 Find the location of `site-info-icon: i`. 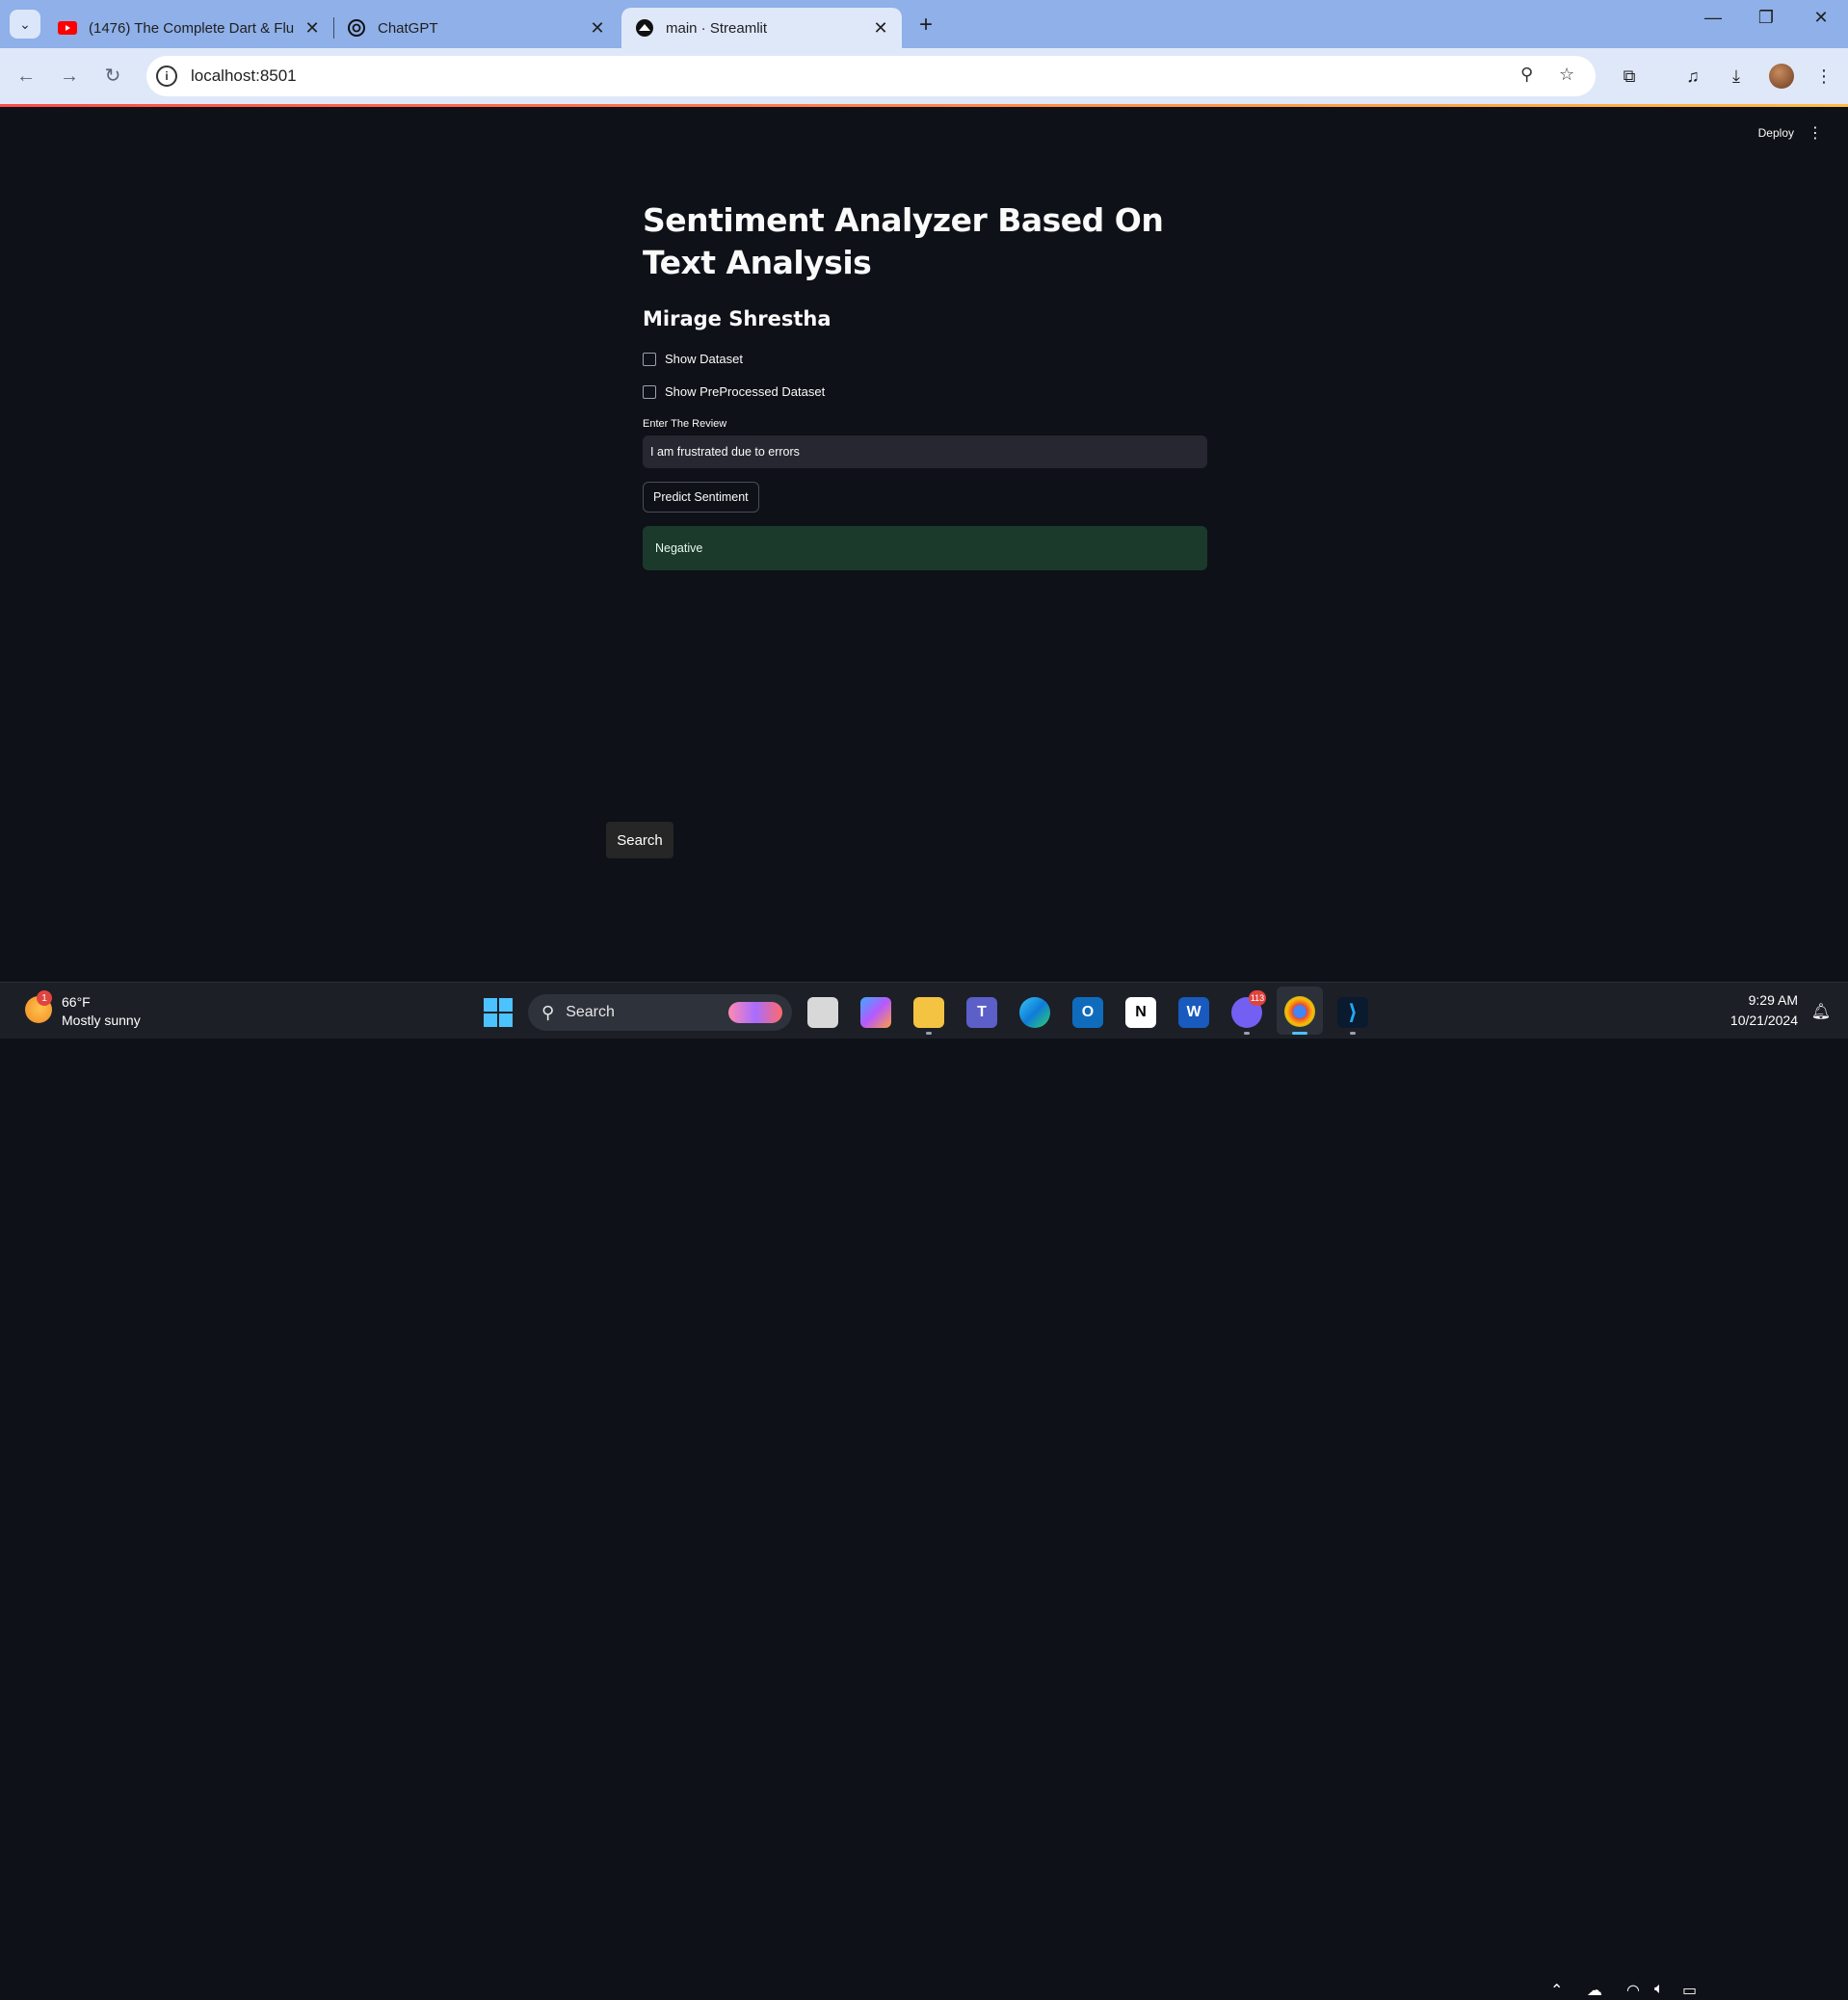

site-info-icon: i is located at coordinates (166, 76).